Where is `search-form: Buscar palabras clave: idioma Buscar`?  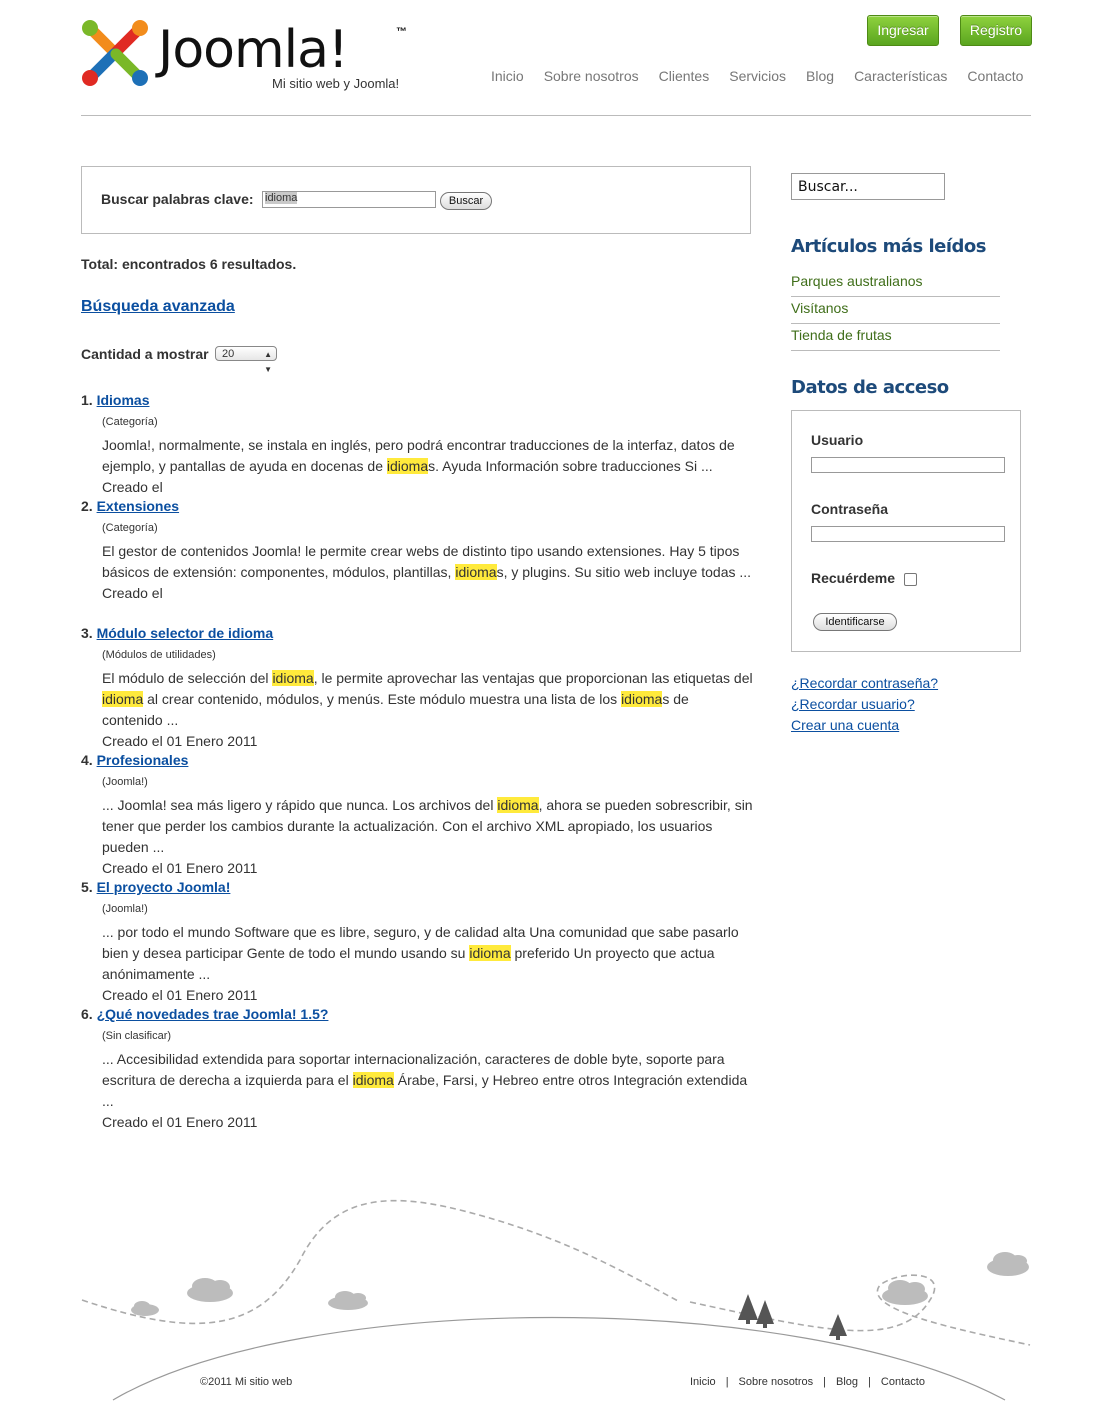
search-form: Buscar palabras clave: idioma Buscar is located at coordinates (416, 200).